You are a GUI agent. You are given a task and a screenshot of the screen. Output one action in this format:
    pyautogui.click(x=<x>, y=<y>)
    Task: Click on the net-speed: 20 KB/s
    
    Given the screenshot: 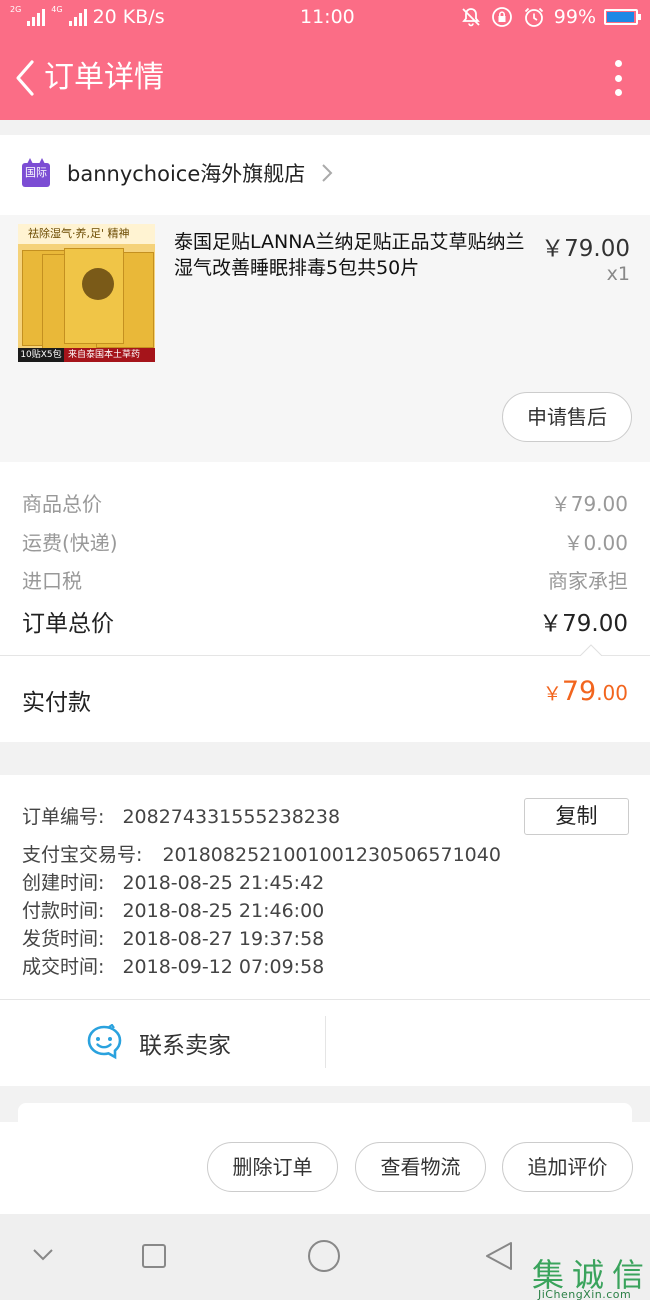 What is the action you would take?
    pyautogui.click(x=128, y=17)
    